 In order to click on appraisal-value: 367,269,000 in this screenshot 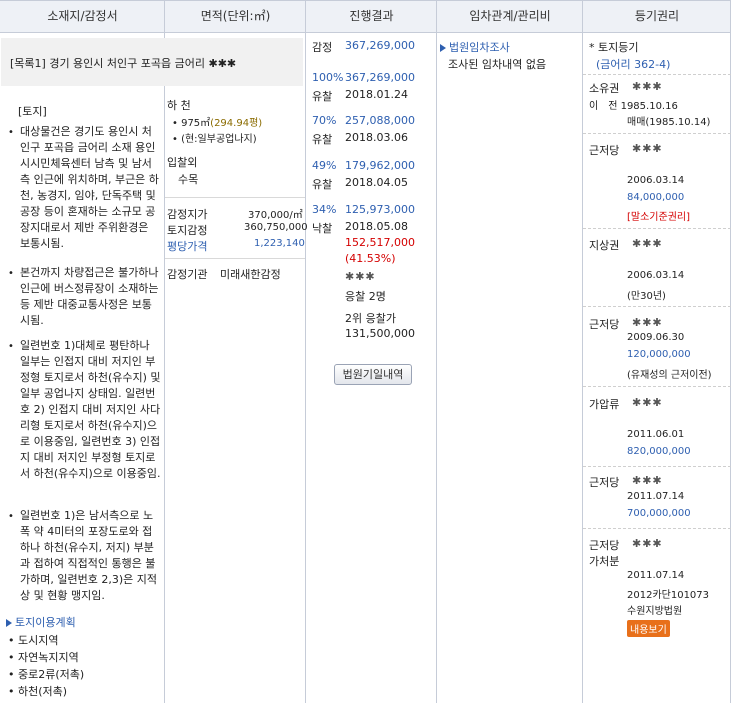, I will do `click(380, 45)`.